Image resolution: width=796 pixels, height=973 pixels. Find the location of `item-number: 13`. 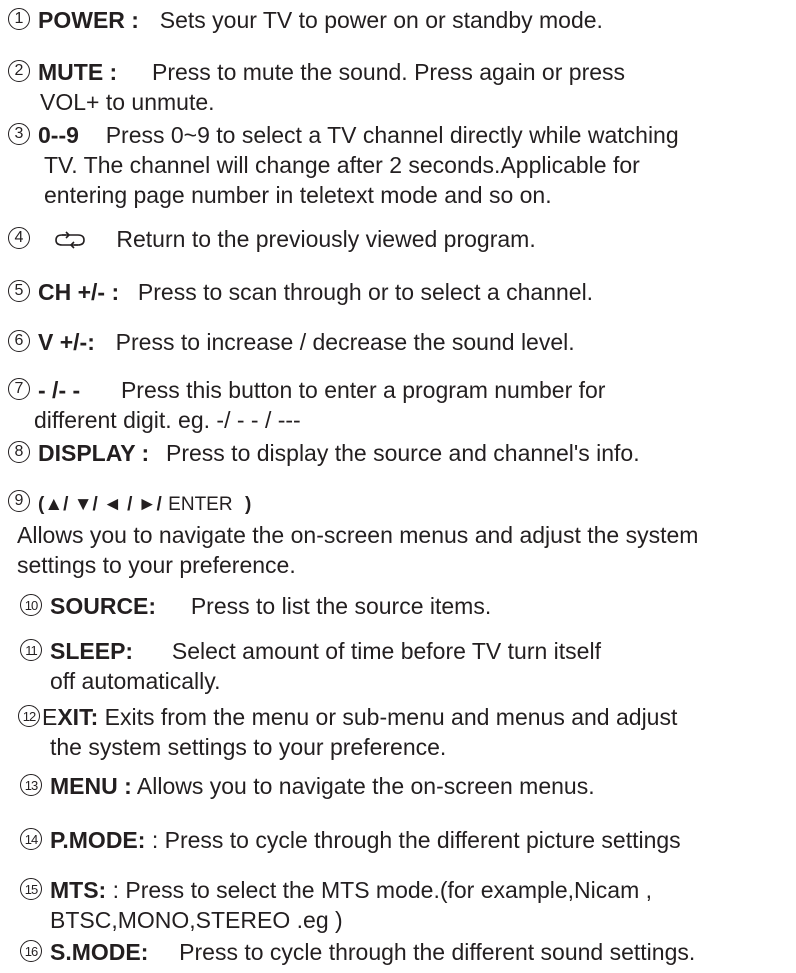

item-number: 13 is located at coordinates (31, 785).